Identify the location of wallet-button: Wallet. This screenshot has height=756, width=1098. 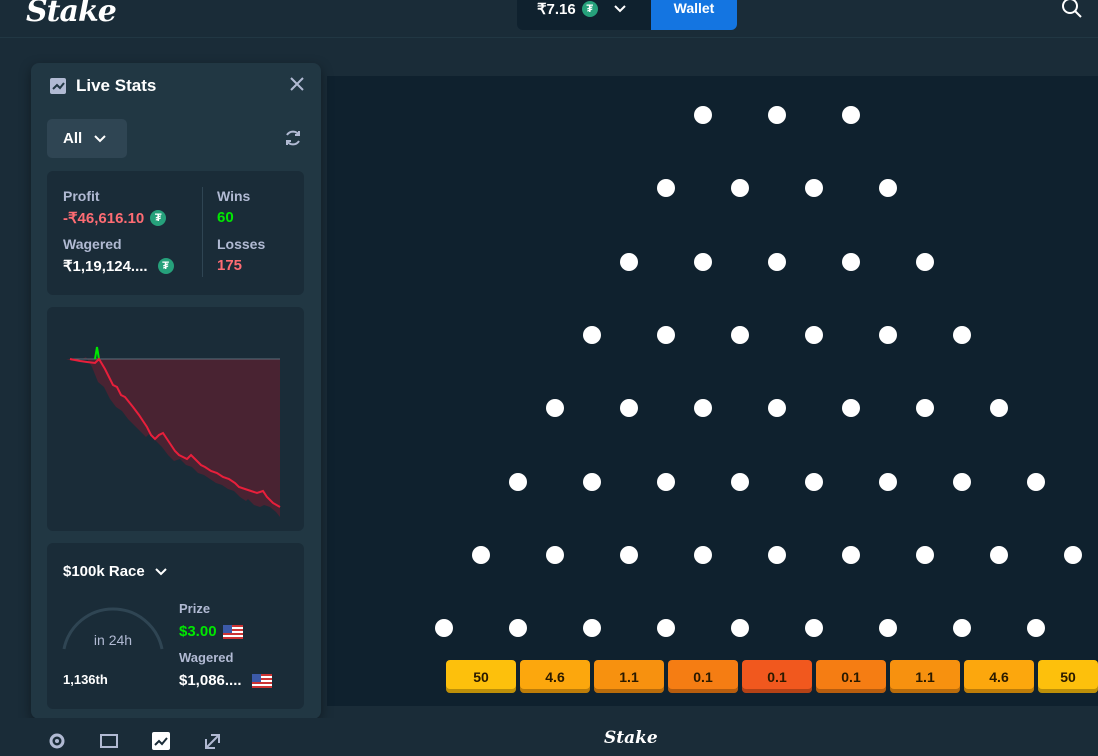
(694, 15).